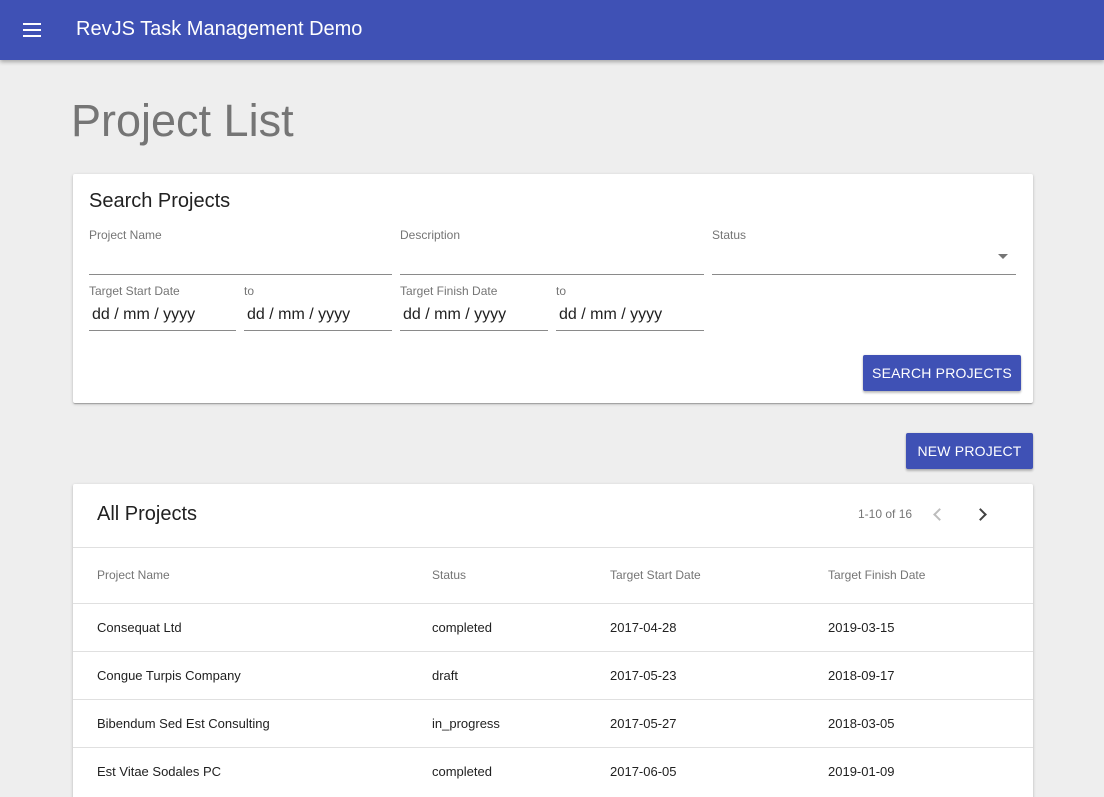 The height and width of the screenshot is (797, 1104). I want to click on project-name-underline, so click(240, 274).